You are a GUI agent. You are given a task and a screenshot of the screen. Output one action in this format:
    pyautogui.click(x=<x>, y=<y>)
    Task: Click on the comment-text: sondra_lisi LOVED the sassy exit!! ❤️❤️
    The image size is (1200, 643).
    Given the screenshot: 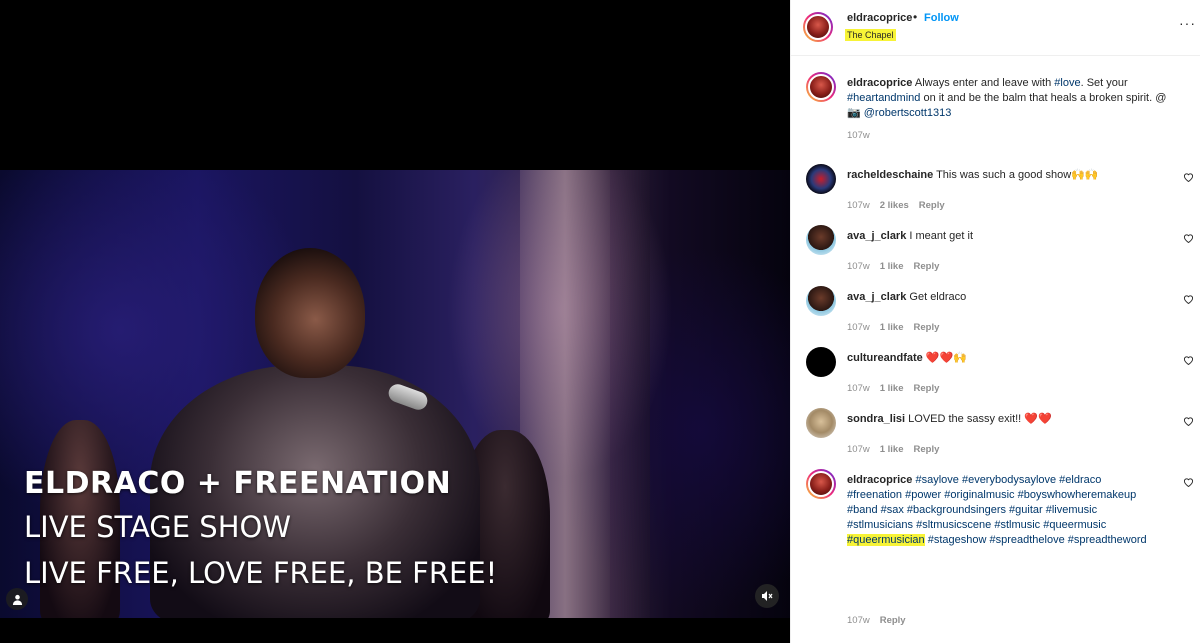 What is the action you would take?
    pyautogui.click(x=1007, y=419)
    